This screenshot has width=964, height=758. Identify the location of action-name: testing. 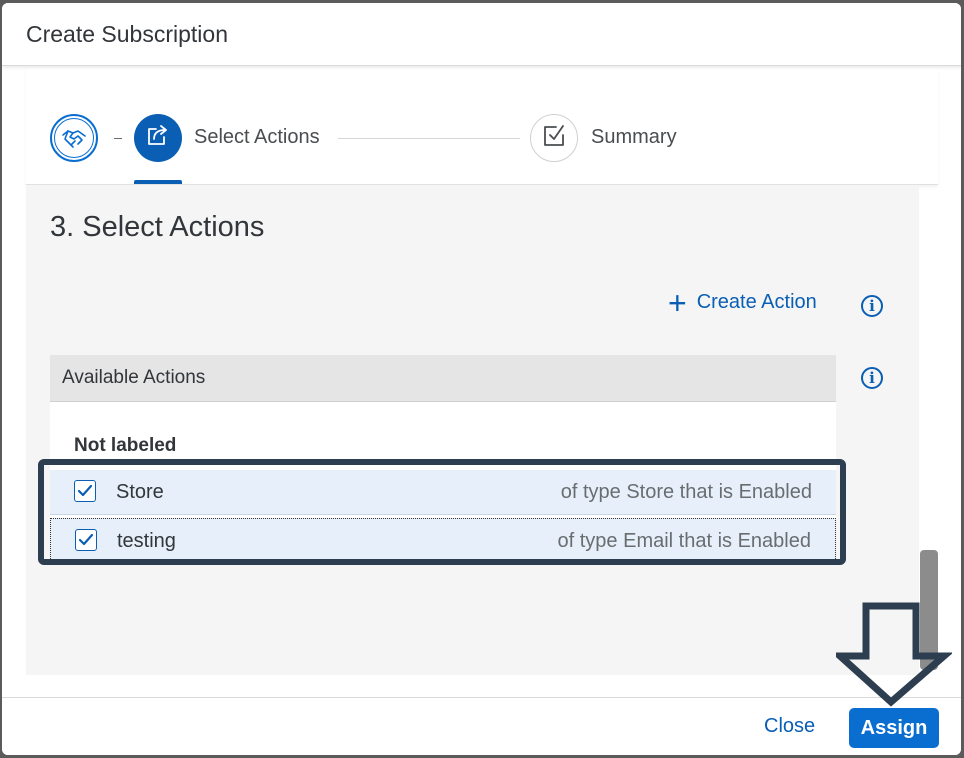
(146, 541).